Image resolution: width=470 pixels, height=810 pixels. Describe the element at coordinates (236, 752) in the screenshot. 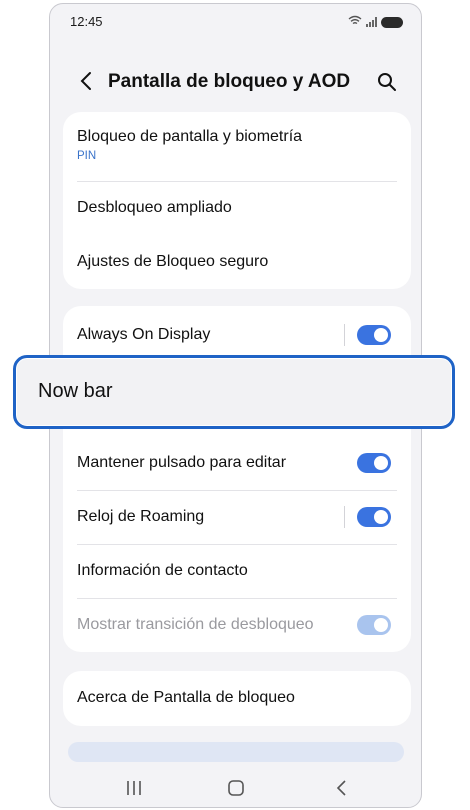

I see `bottom-shortcut-bar` at that location.